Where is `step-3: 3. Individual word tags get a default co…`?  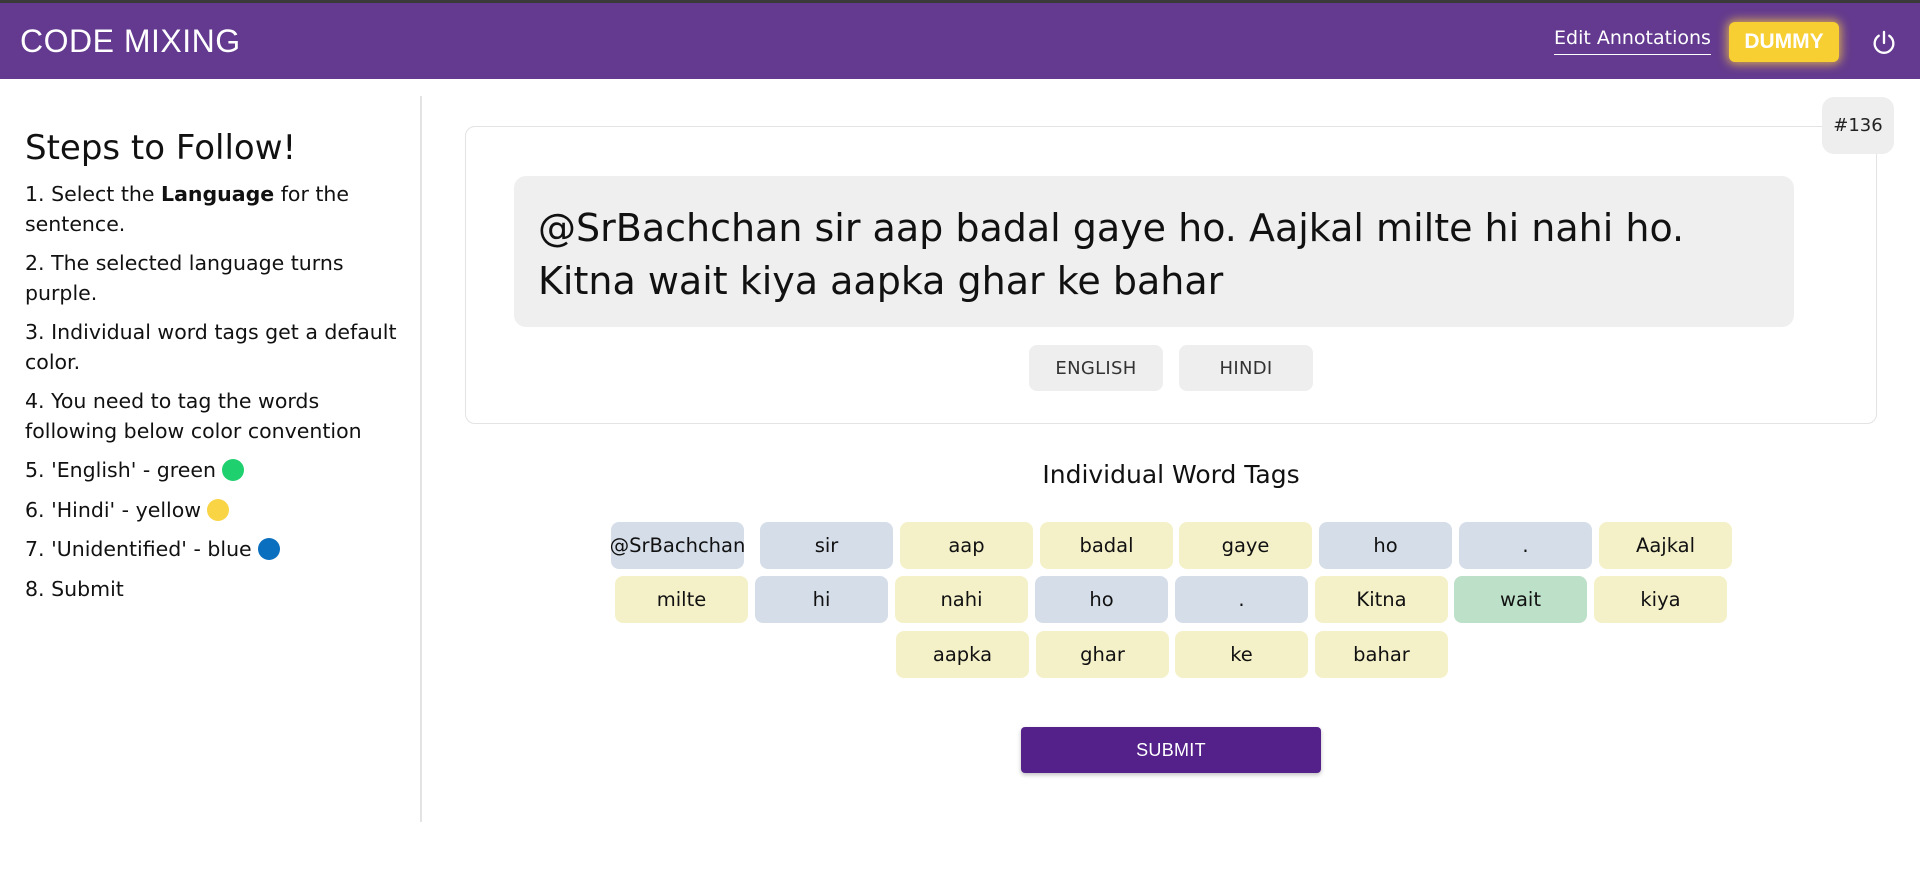 step-3: 3. Individual word tags get a default co… is located at coordinates (211, 347).